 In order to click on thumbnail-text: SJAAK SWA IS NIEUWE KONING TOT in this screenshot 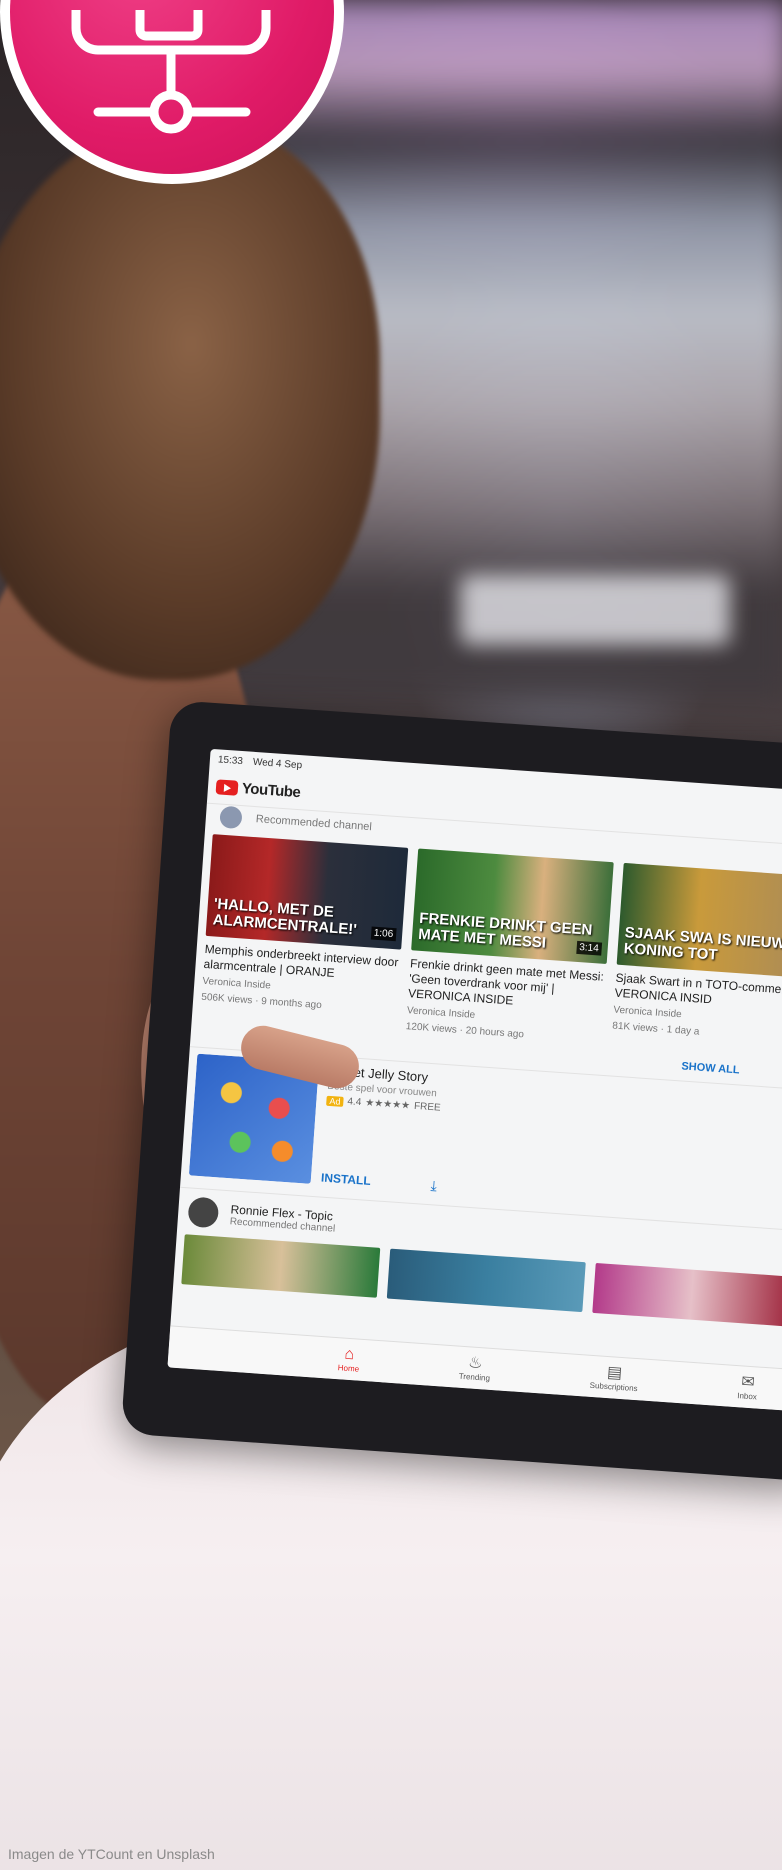, I will do `click(702, 944)`.